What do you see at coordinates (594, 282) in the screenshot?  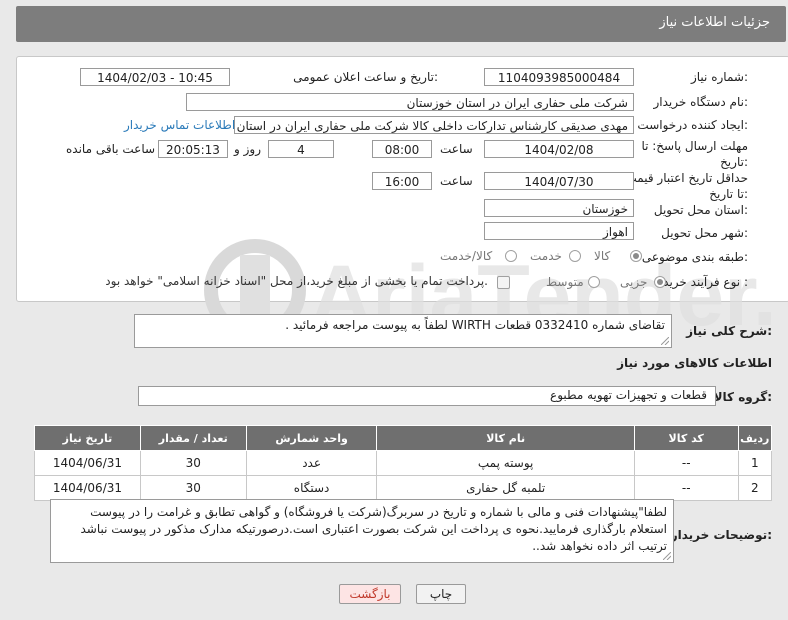 I see `process-radio-medium` at bounding box center [594, 282].